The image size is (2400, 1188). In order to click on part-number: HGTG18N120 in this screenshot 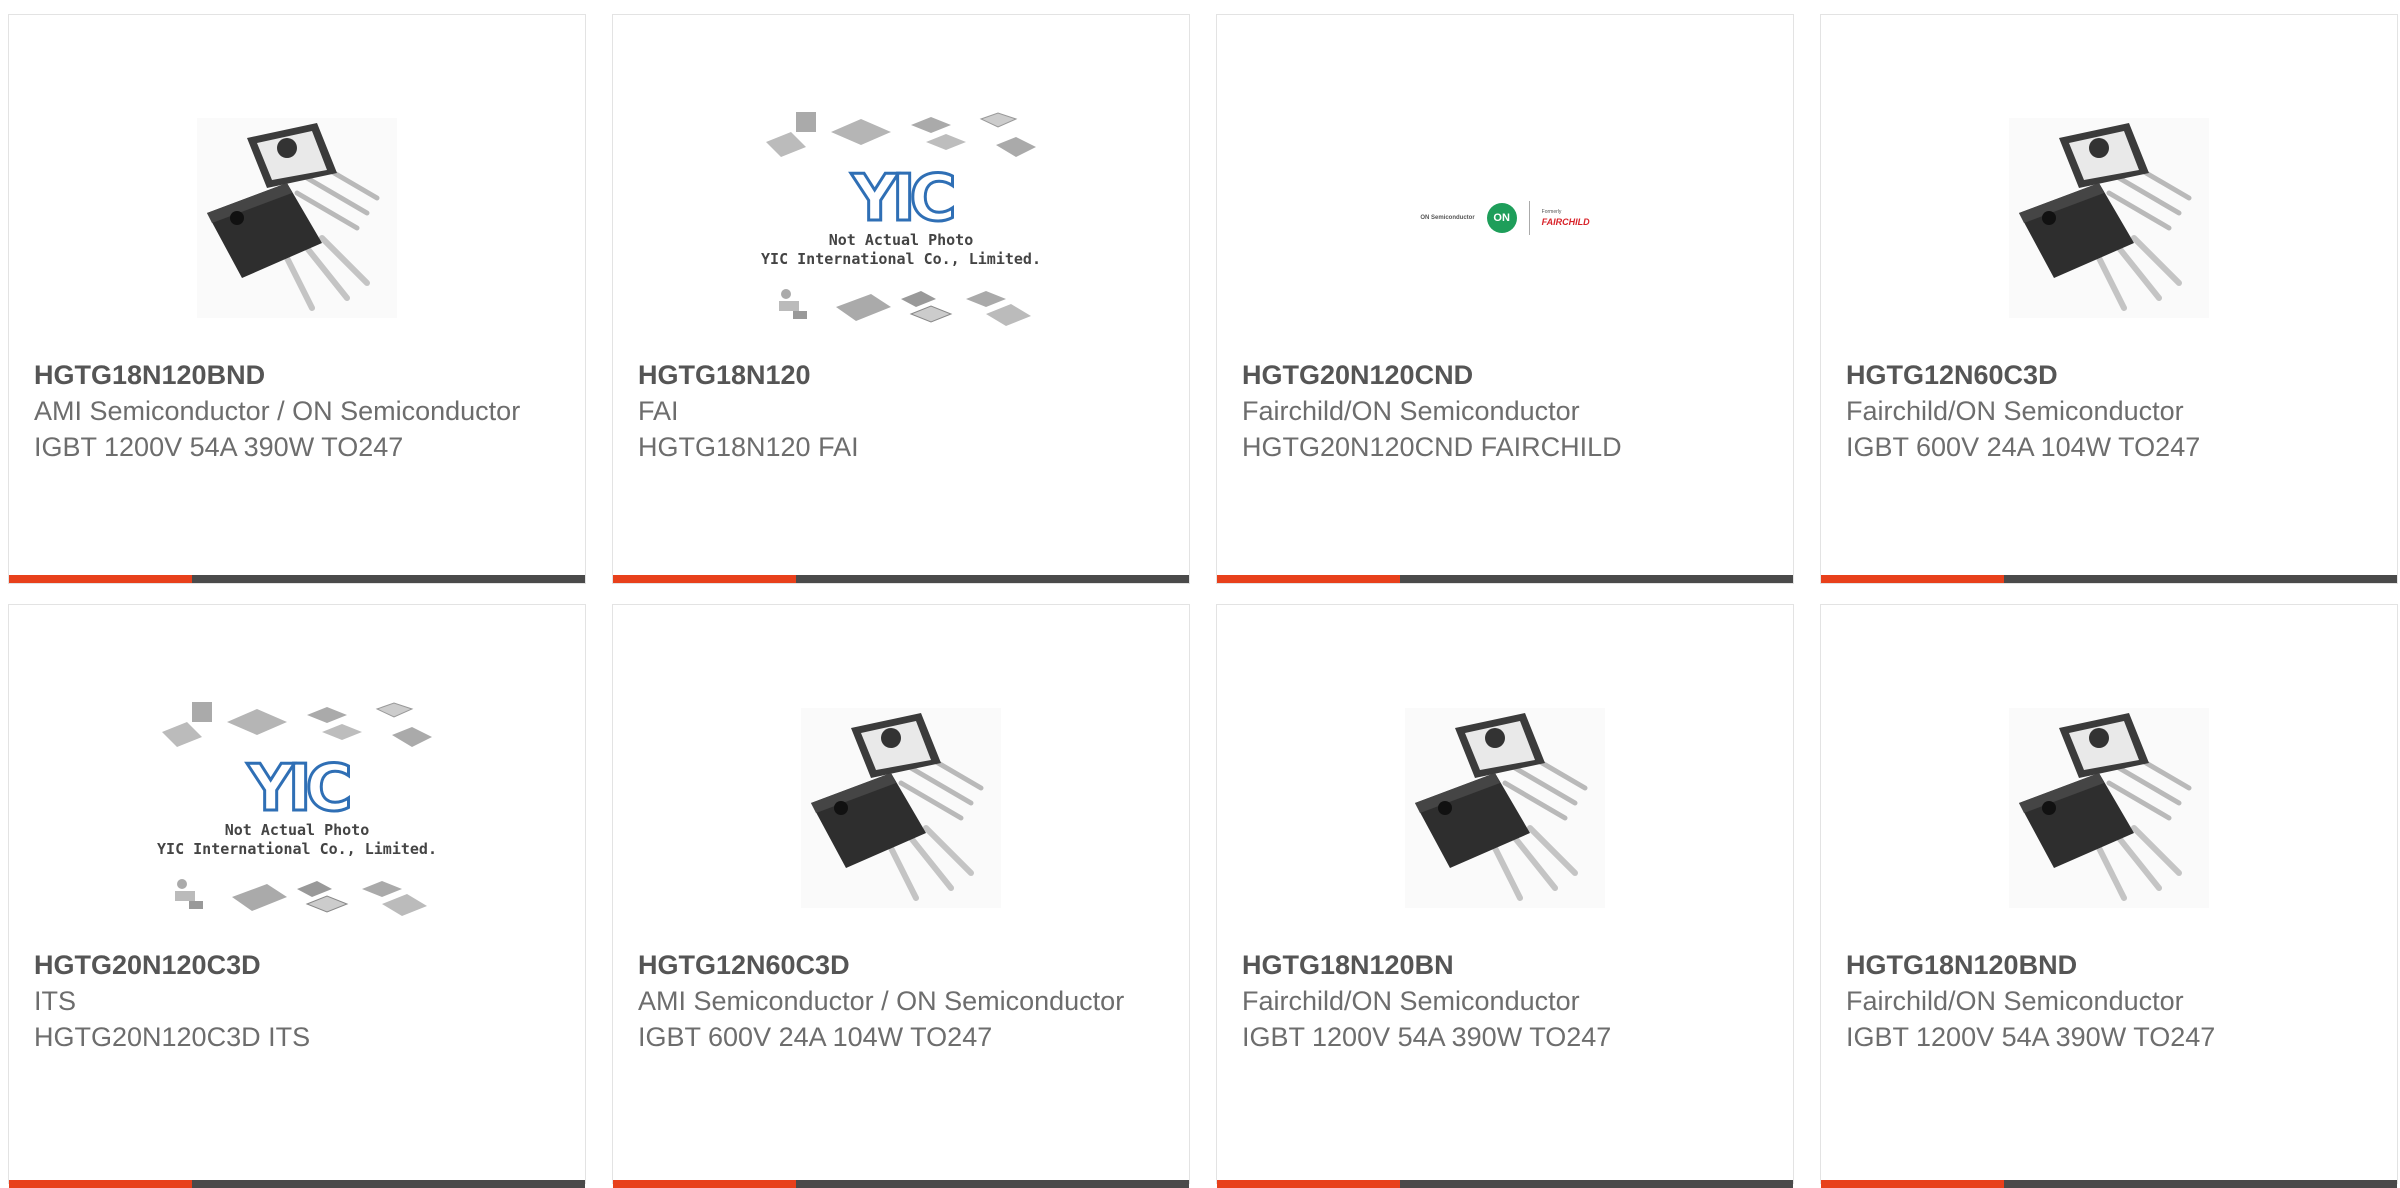, I will do `click(903, 375)`.